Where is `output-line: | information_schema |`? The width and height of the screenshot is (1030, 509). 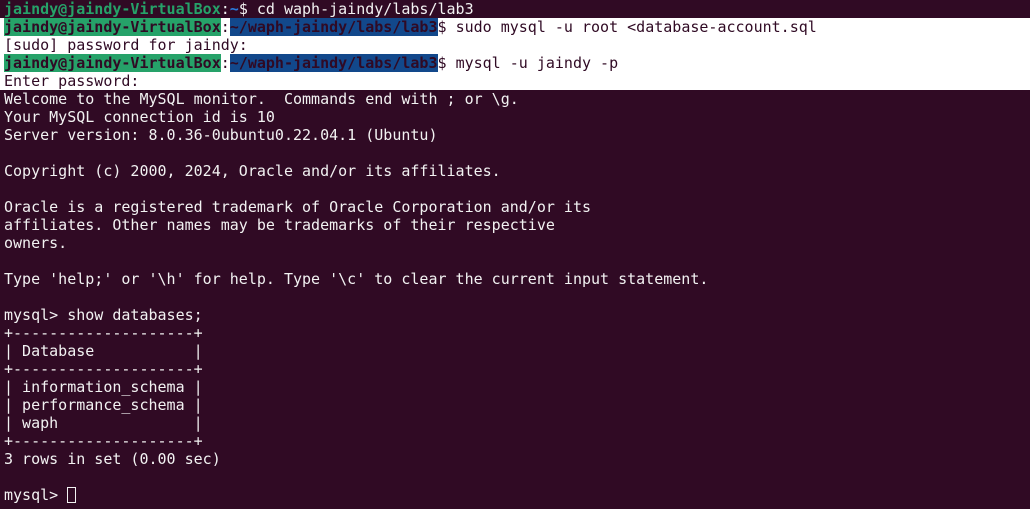 output-line: | information_schema | is located at coordinates (103, 387).